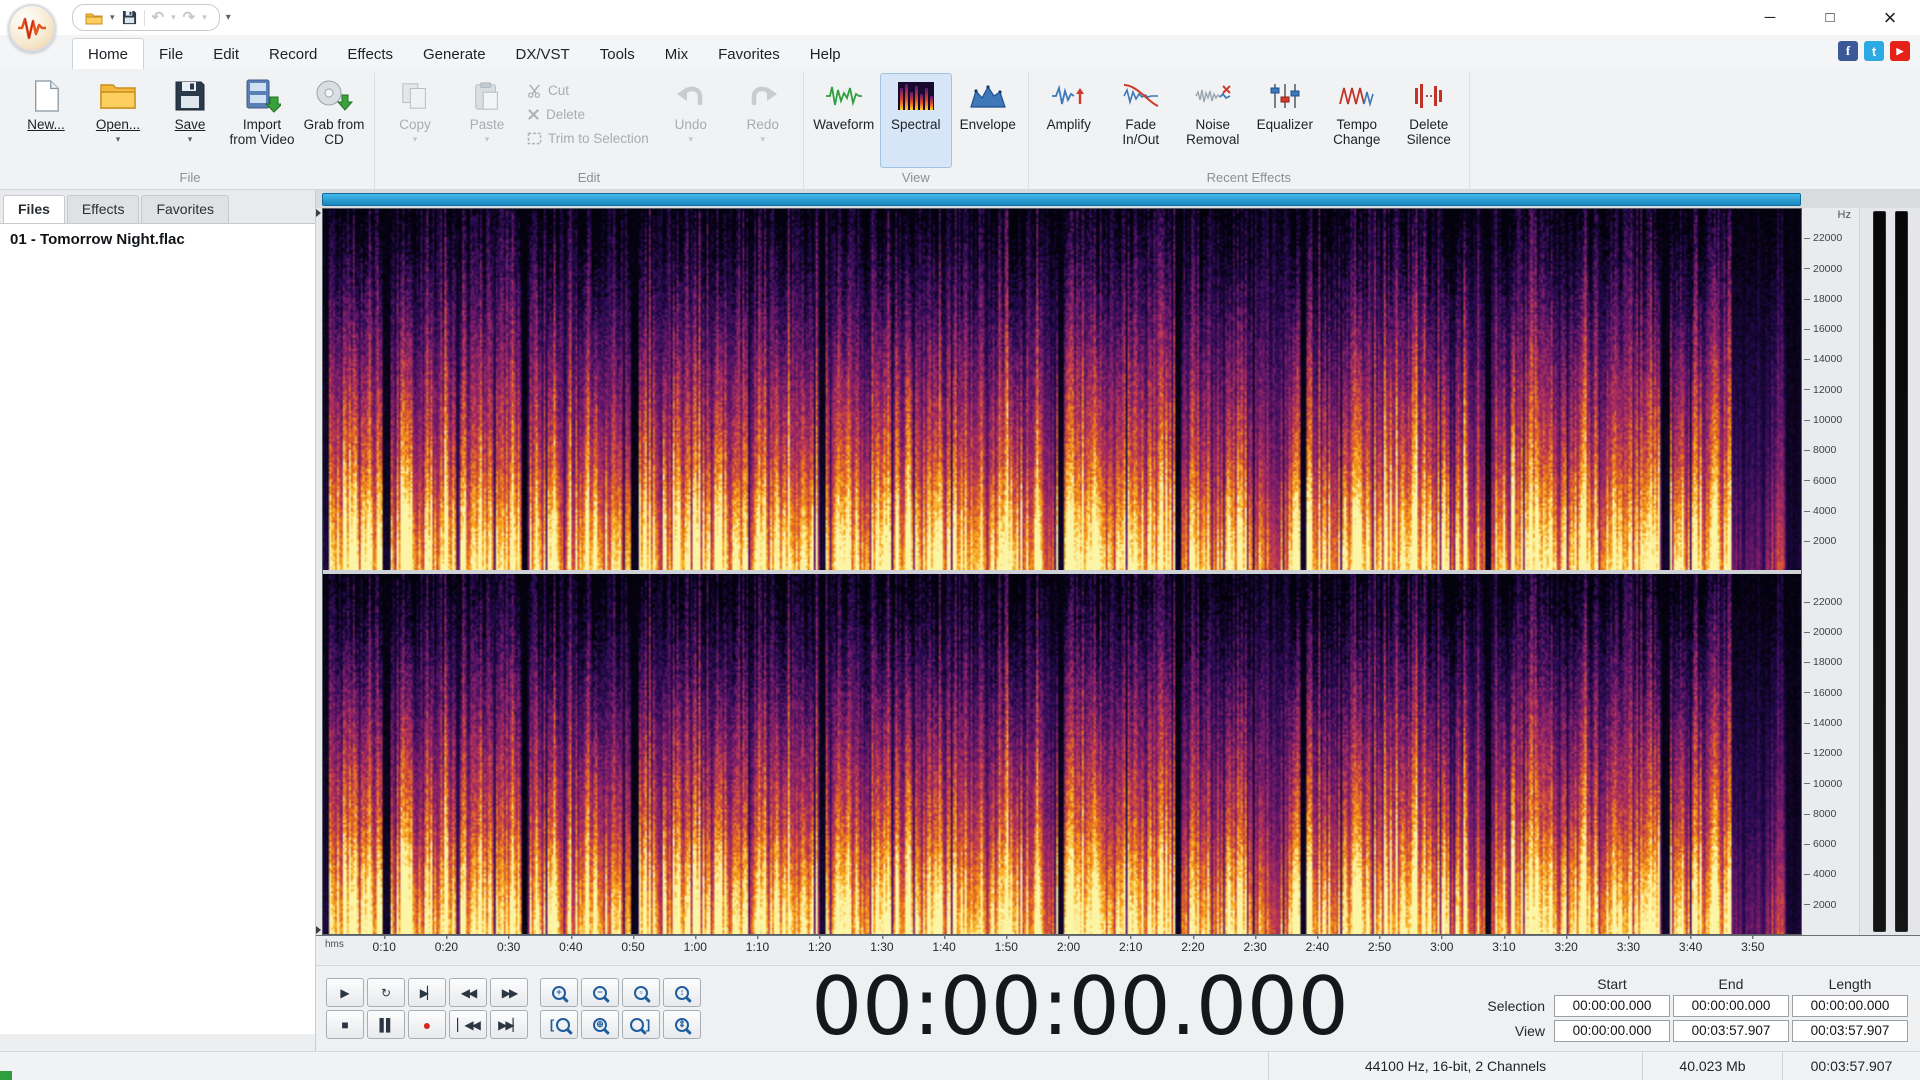  I want to click on tab-edit: Edit, so click(226, 54).